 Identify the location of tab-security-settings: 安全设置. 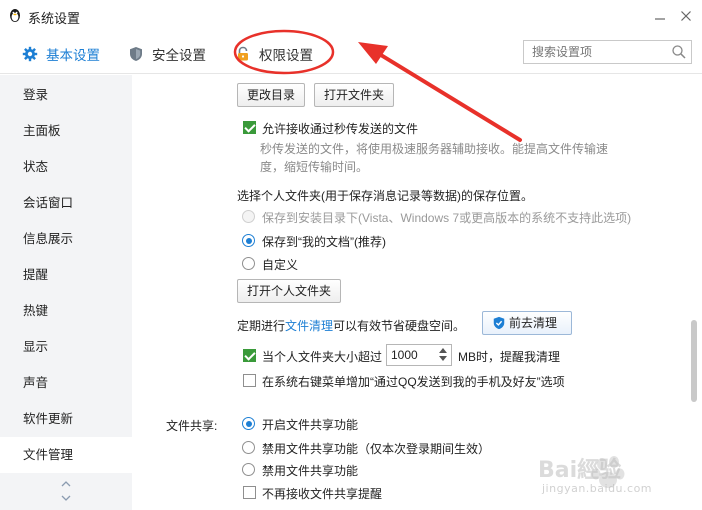
(167, 54).